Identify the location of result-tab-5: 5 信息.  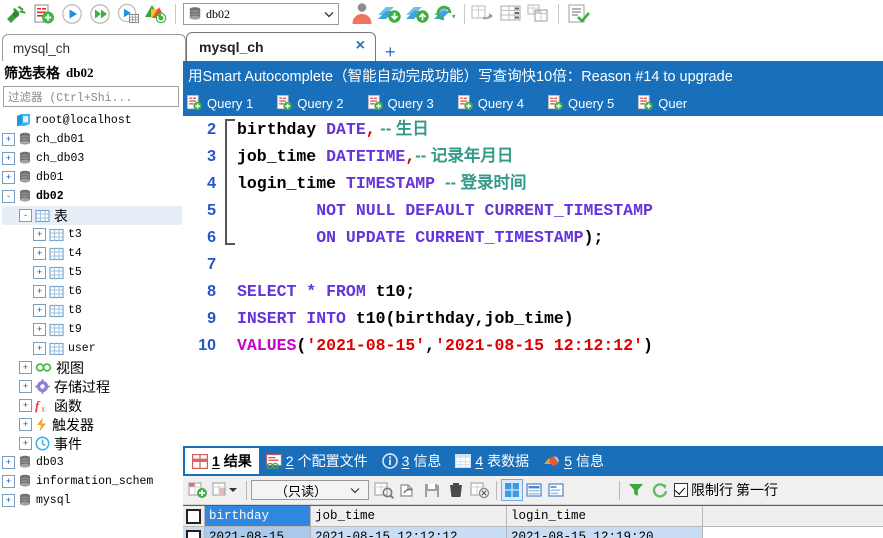
(573, 461).